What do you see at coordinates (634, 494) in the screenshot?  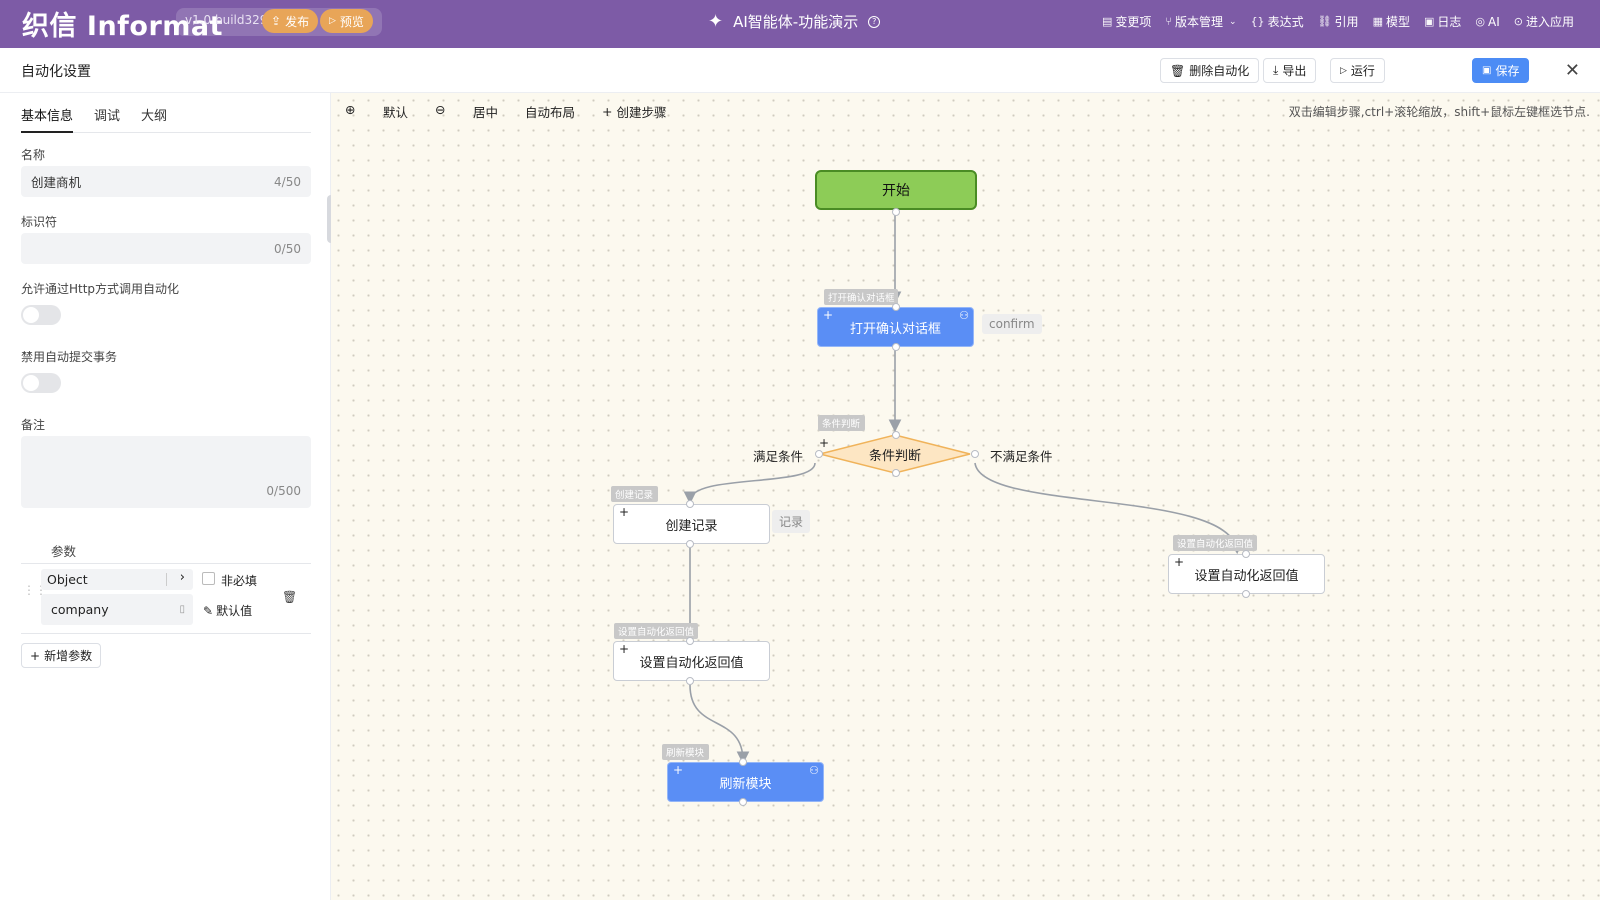 I see `node-tag: 创建记录` at bounding box center [634, 494].